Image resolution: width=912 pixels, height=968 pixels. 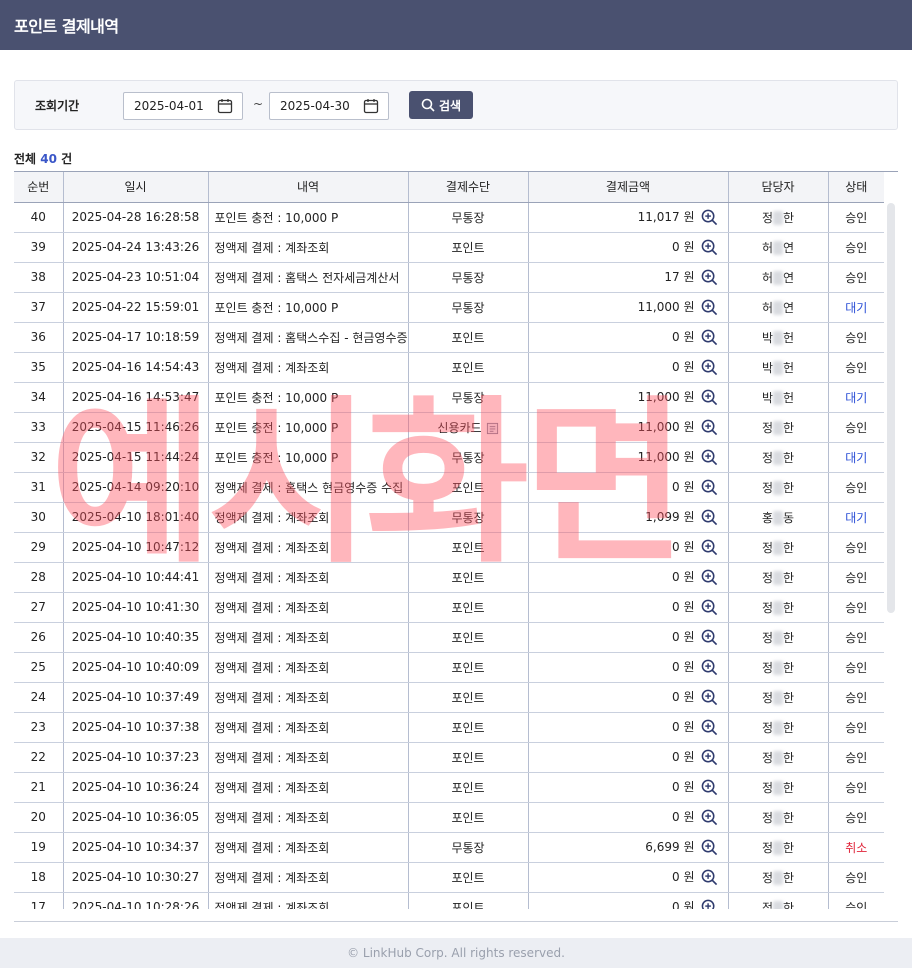 What do you see at coordinates (441, 105) in the screenshot?
I see `search-button: 검색` at bounding box center [441, 105].